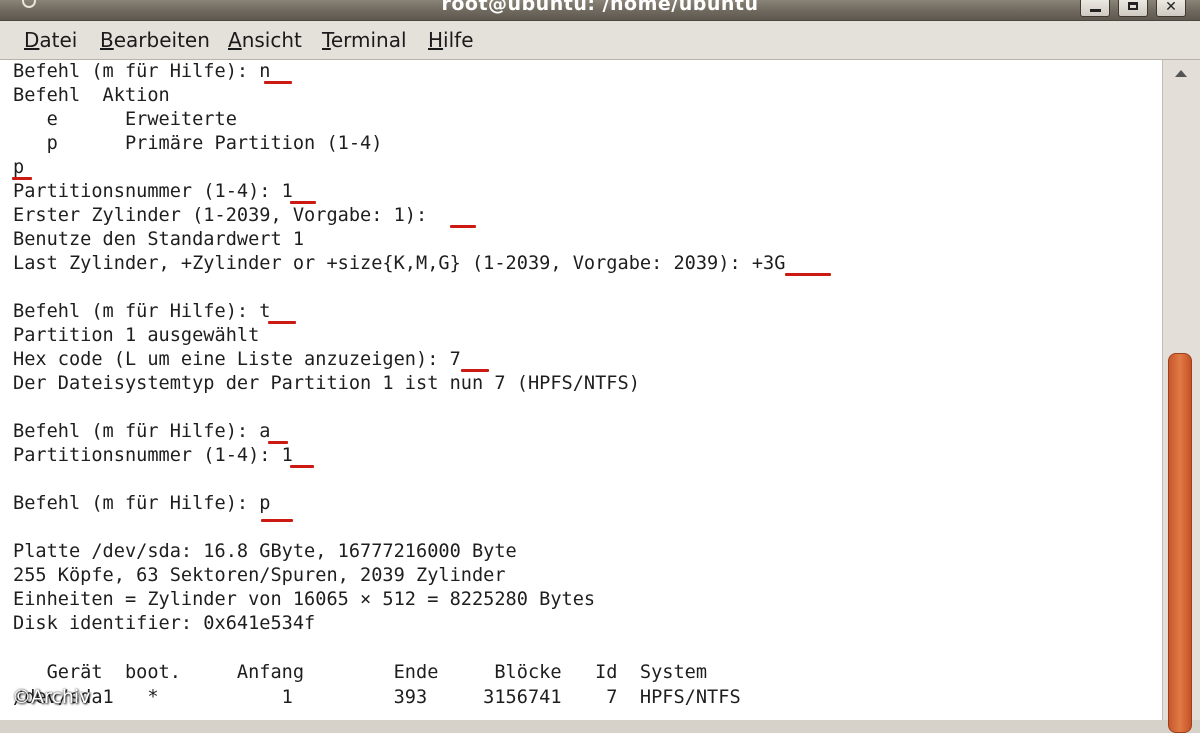 This screenshot has width=1200, height=733. I want to click on terminal-line: Befehl (m für Hilfe): p, so click(142, 503).